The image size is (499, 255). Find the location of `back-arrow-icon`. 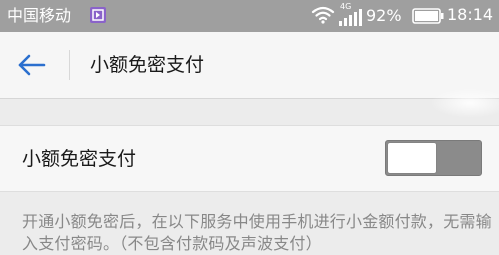

back-arrow-icon is located at coordinates (32, 65).